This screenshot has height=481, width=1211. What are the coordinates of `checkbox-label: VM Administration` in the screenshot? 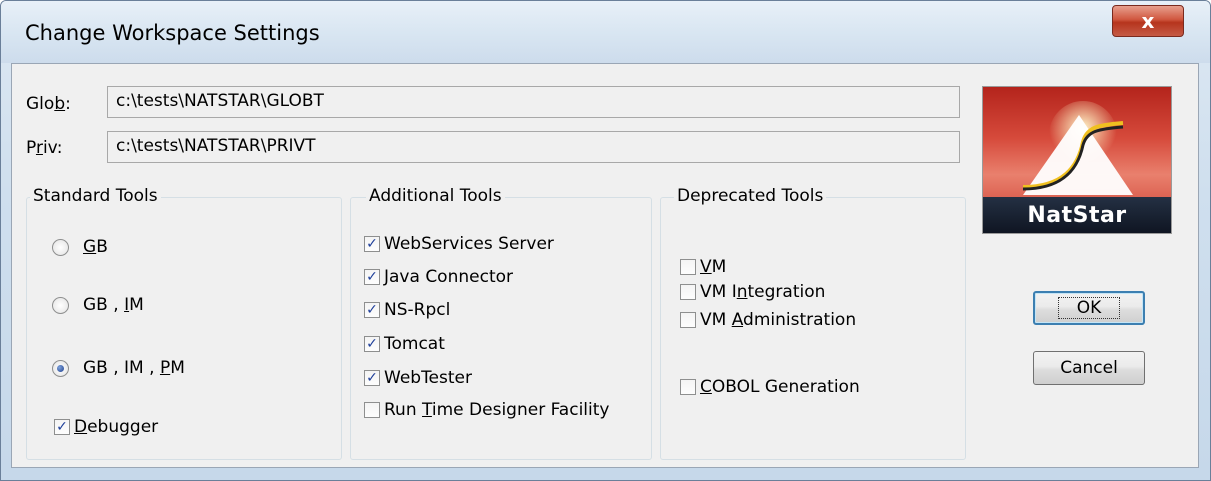 It's located at (778, 320).